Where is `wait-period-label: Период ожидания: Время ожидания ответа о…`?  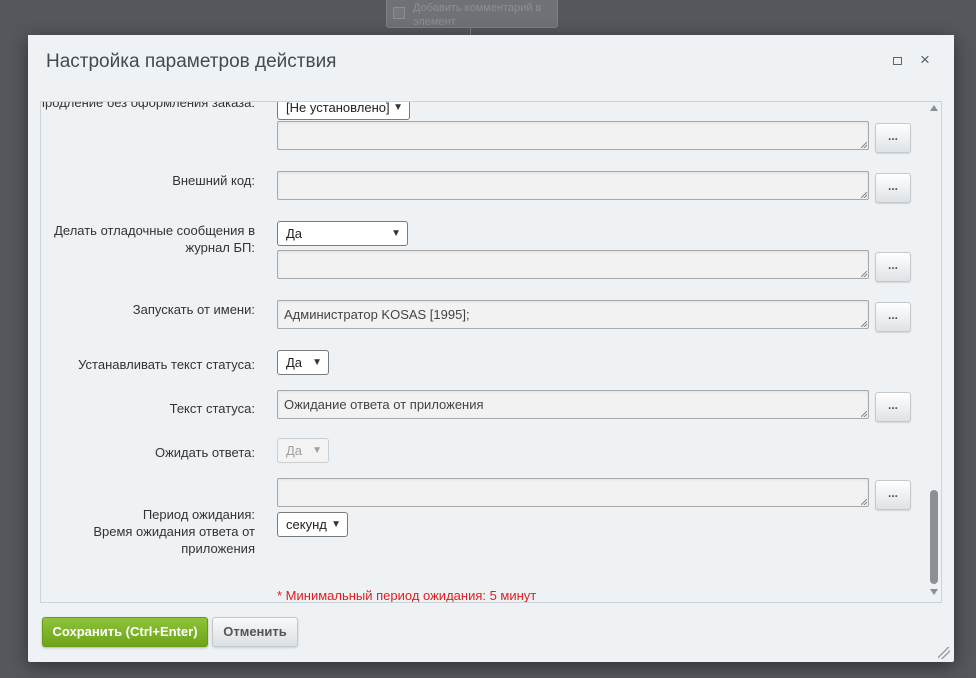 wait-period-label: Период ожидания: Время ожидания ответа о… is located at coordinates (148, 531).